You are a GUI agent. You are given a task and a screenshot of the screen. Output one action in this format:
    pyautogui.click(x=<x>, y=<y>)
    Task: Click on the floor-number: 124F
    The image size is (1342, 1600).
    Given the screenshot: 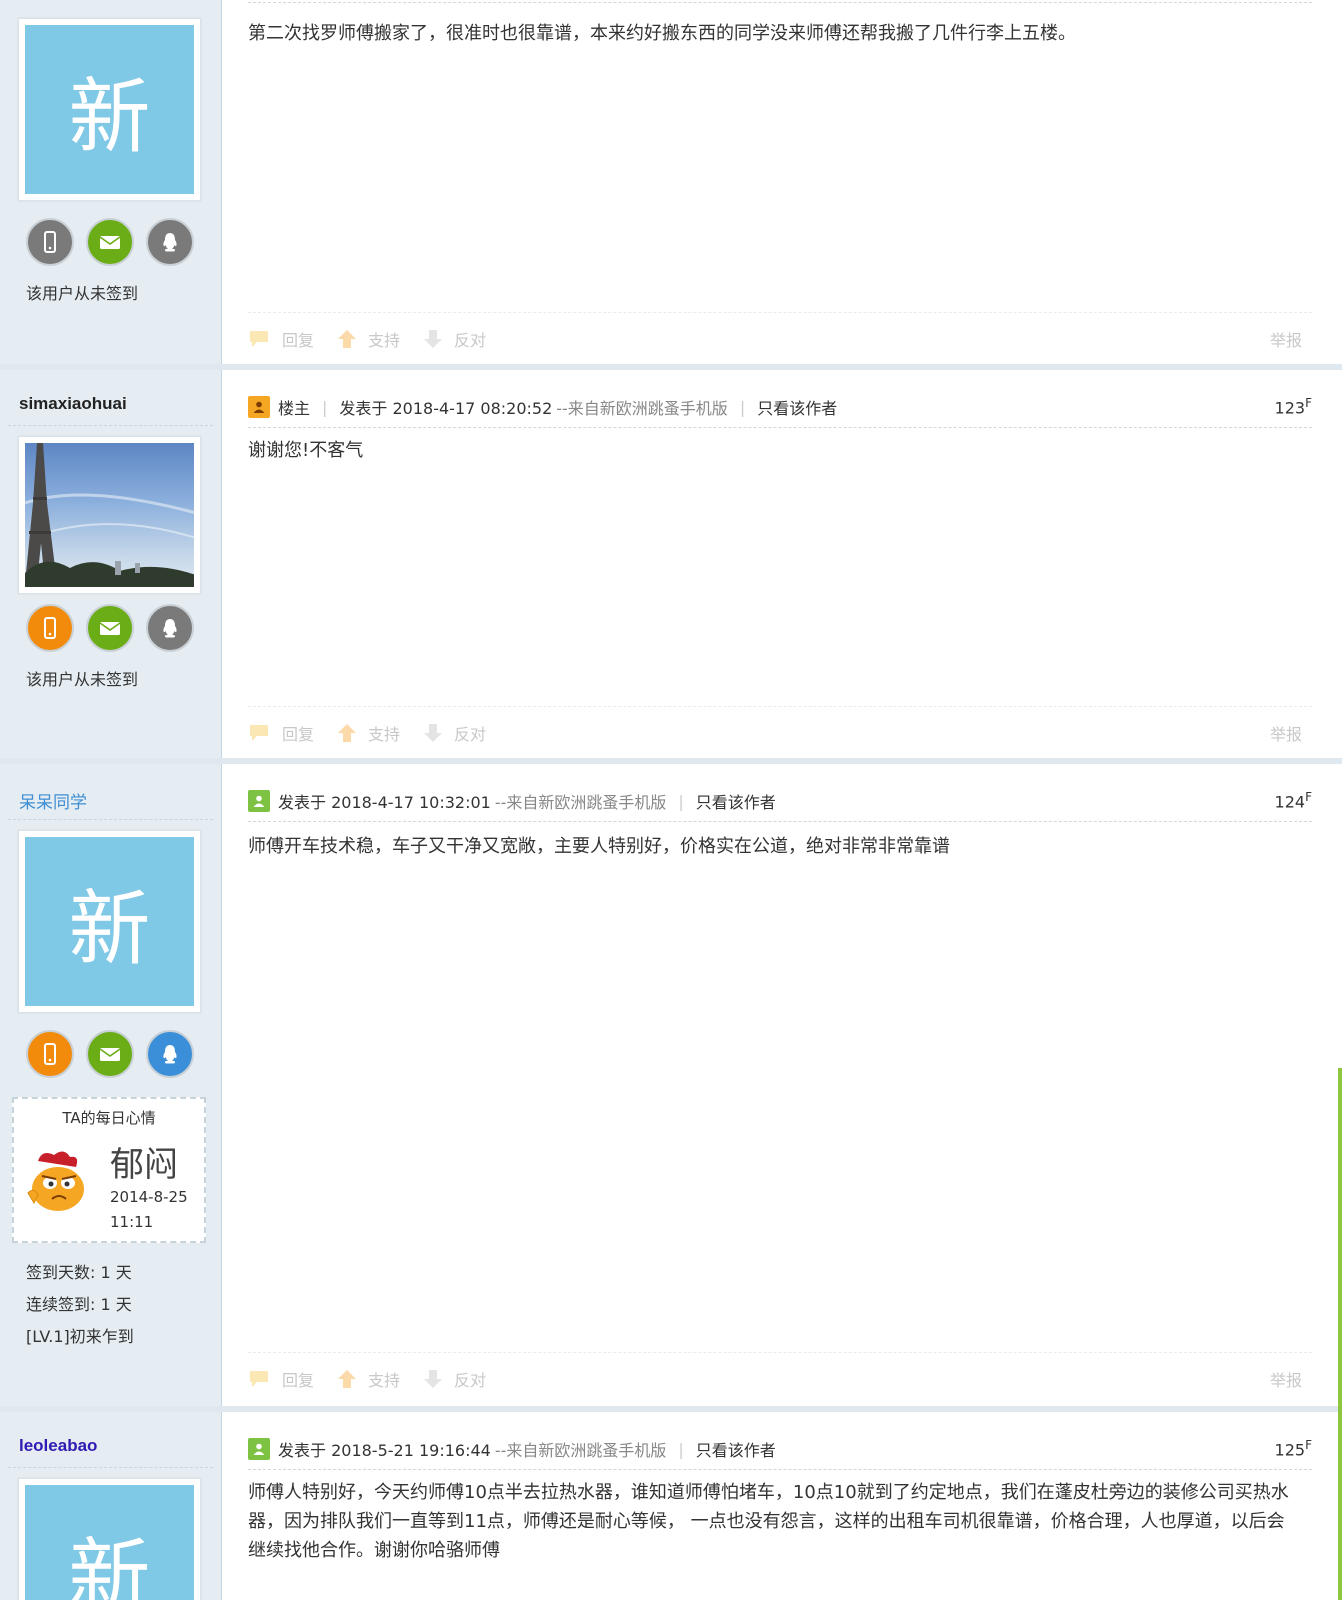 What is the action you would take?
    pyautogui.click(x=1293, y=800)
    